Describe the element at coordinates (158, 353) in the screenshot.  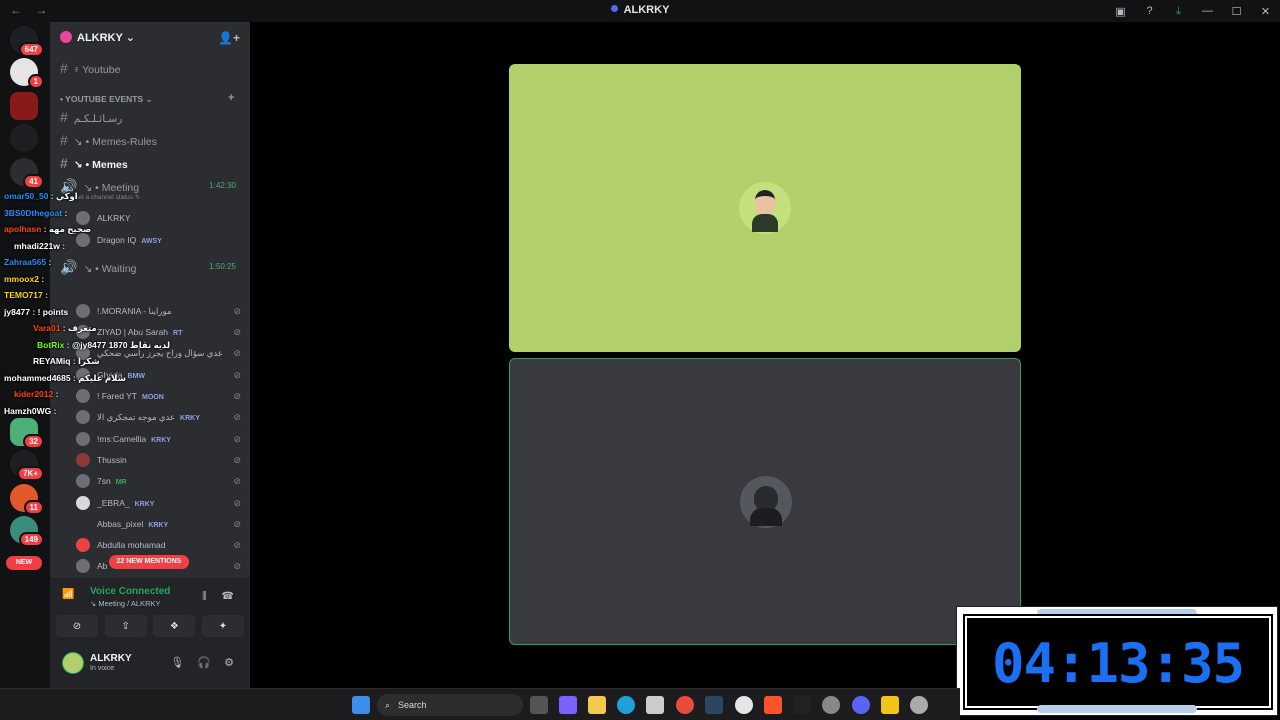
I see `voice-user: عدي سؤال وراح يجرز رأسي ضحكي ⊘` at that location.